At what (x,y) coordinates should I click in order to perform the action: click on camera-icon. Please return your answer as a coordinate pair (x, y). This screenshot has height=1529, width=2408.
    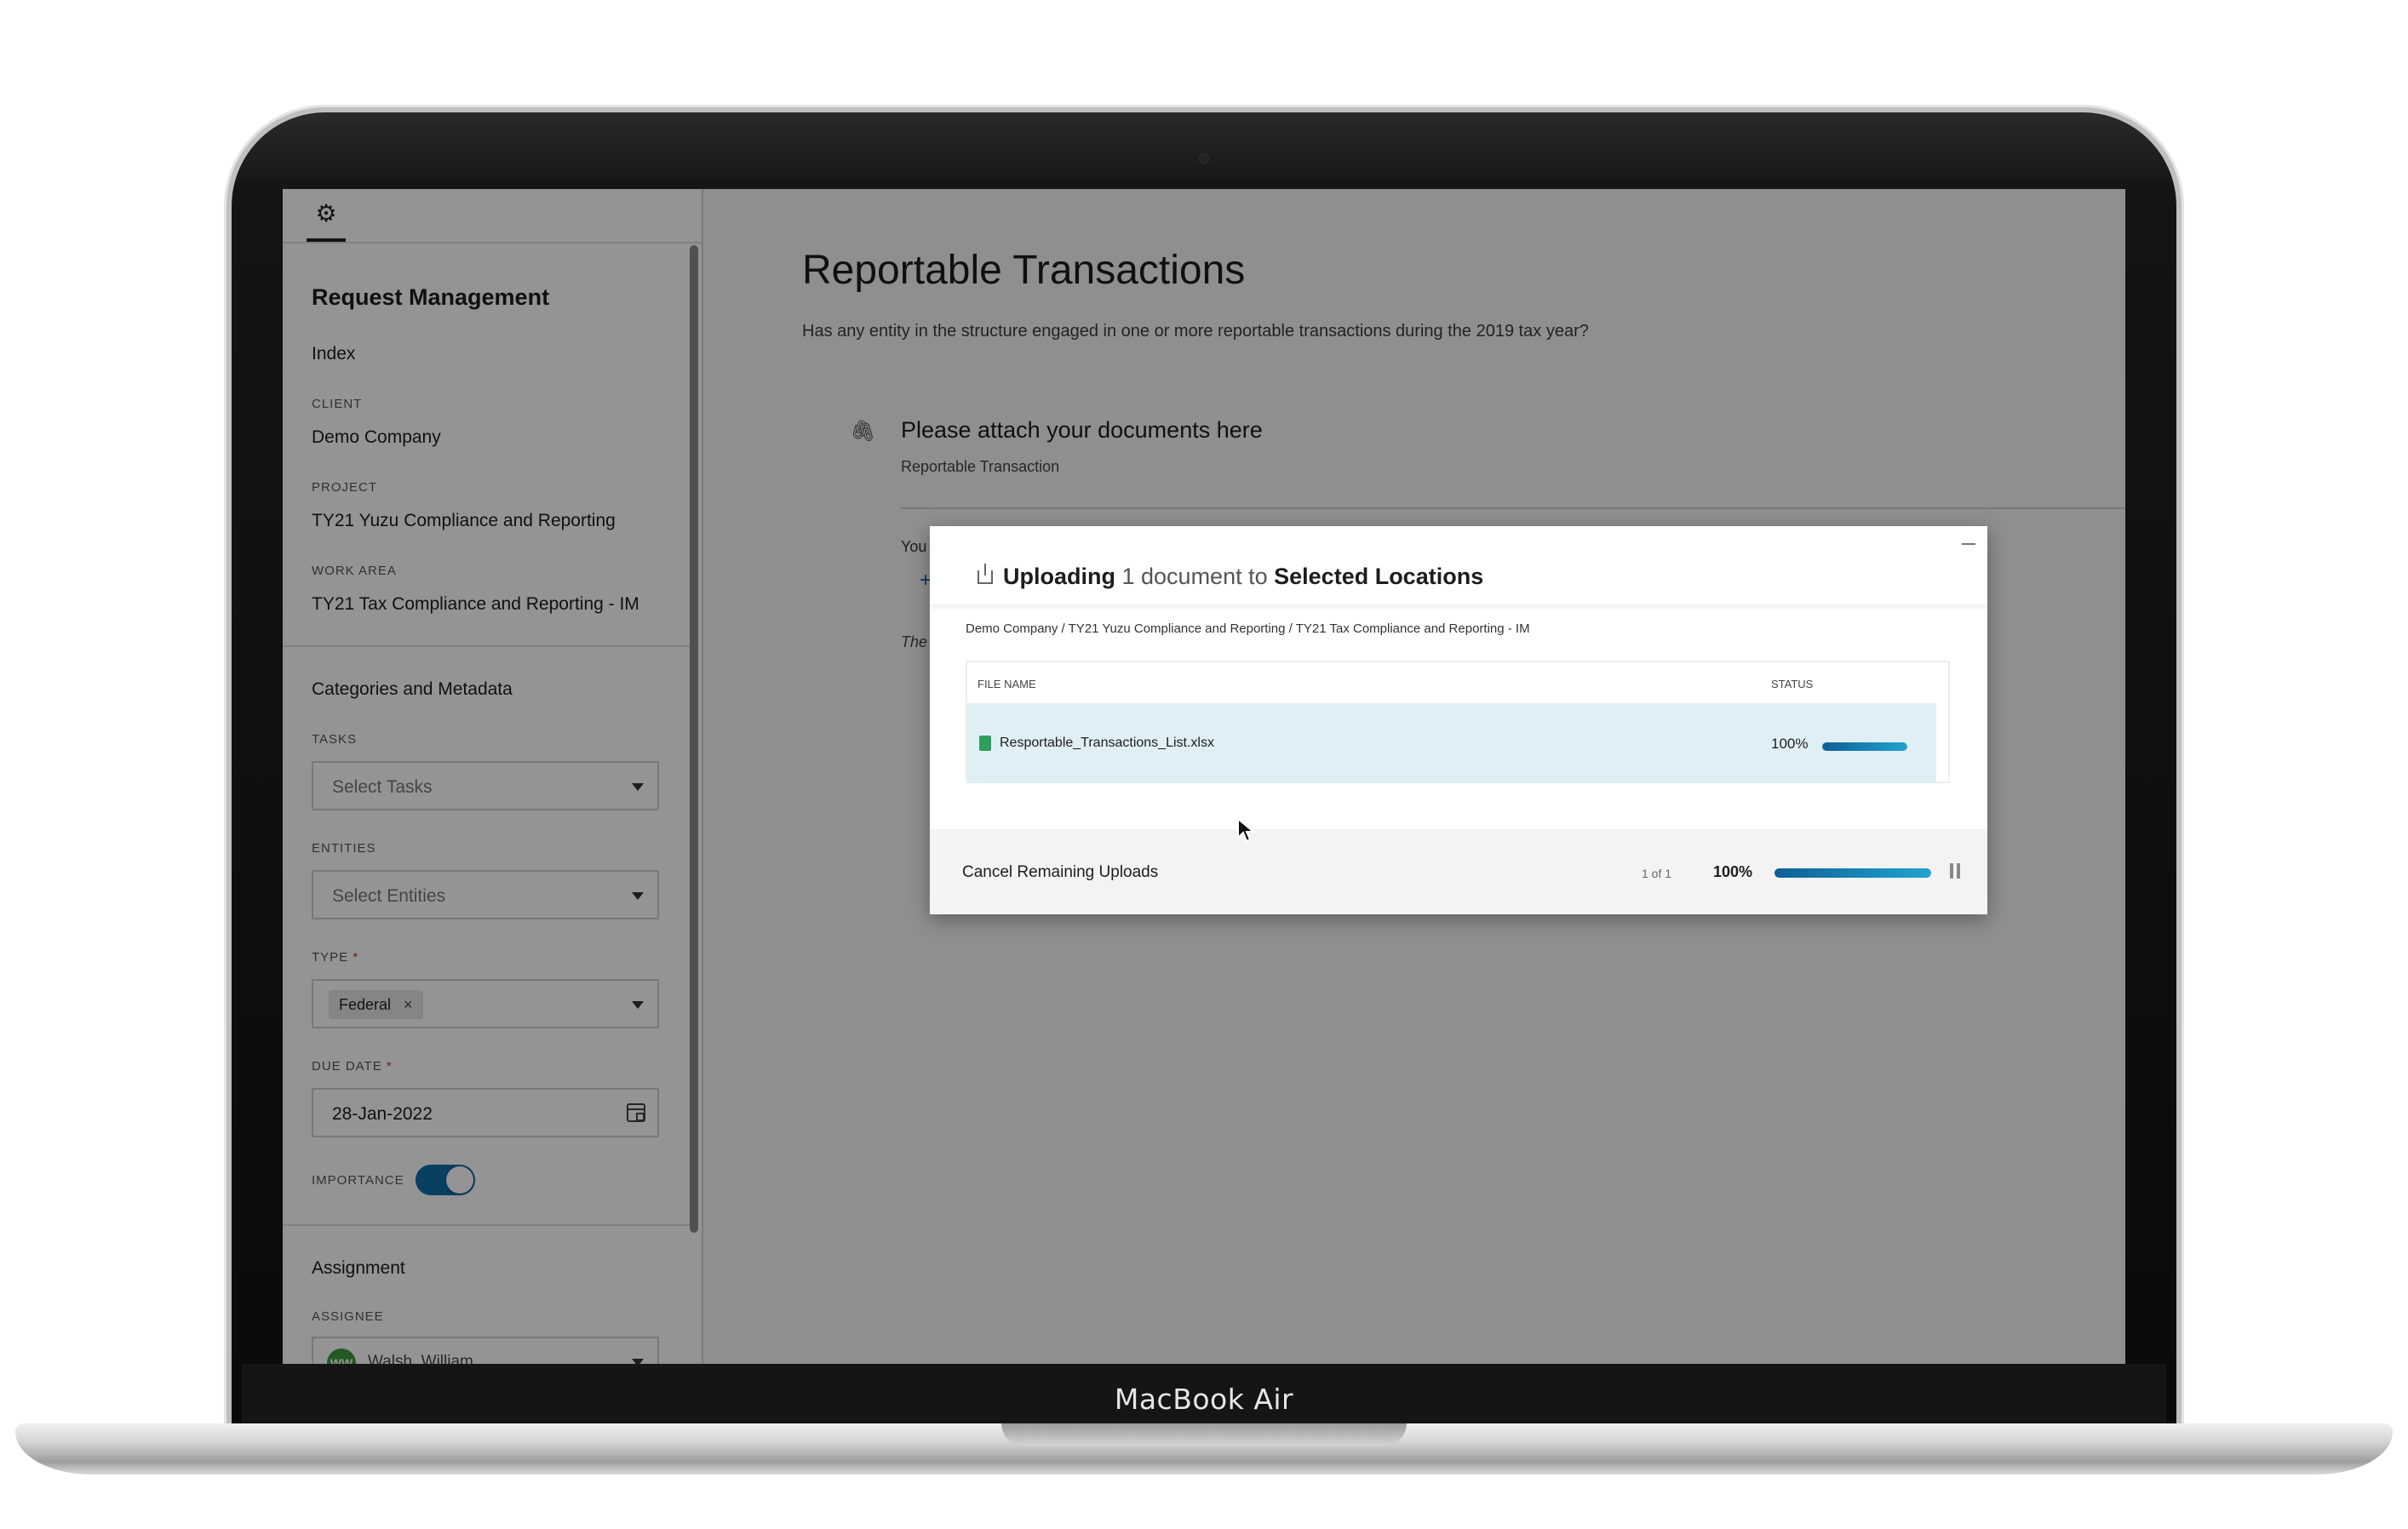
    Looking at the image, I should click on (1204, 158).